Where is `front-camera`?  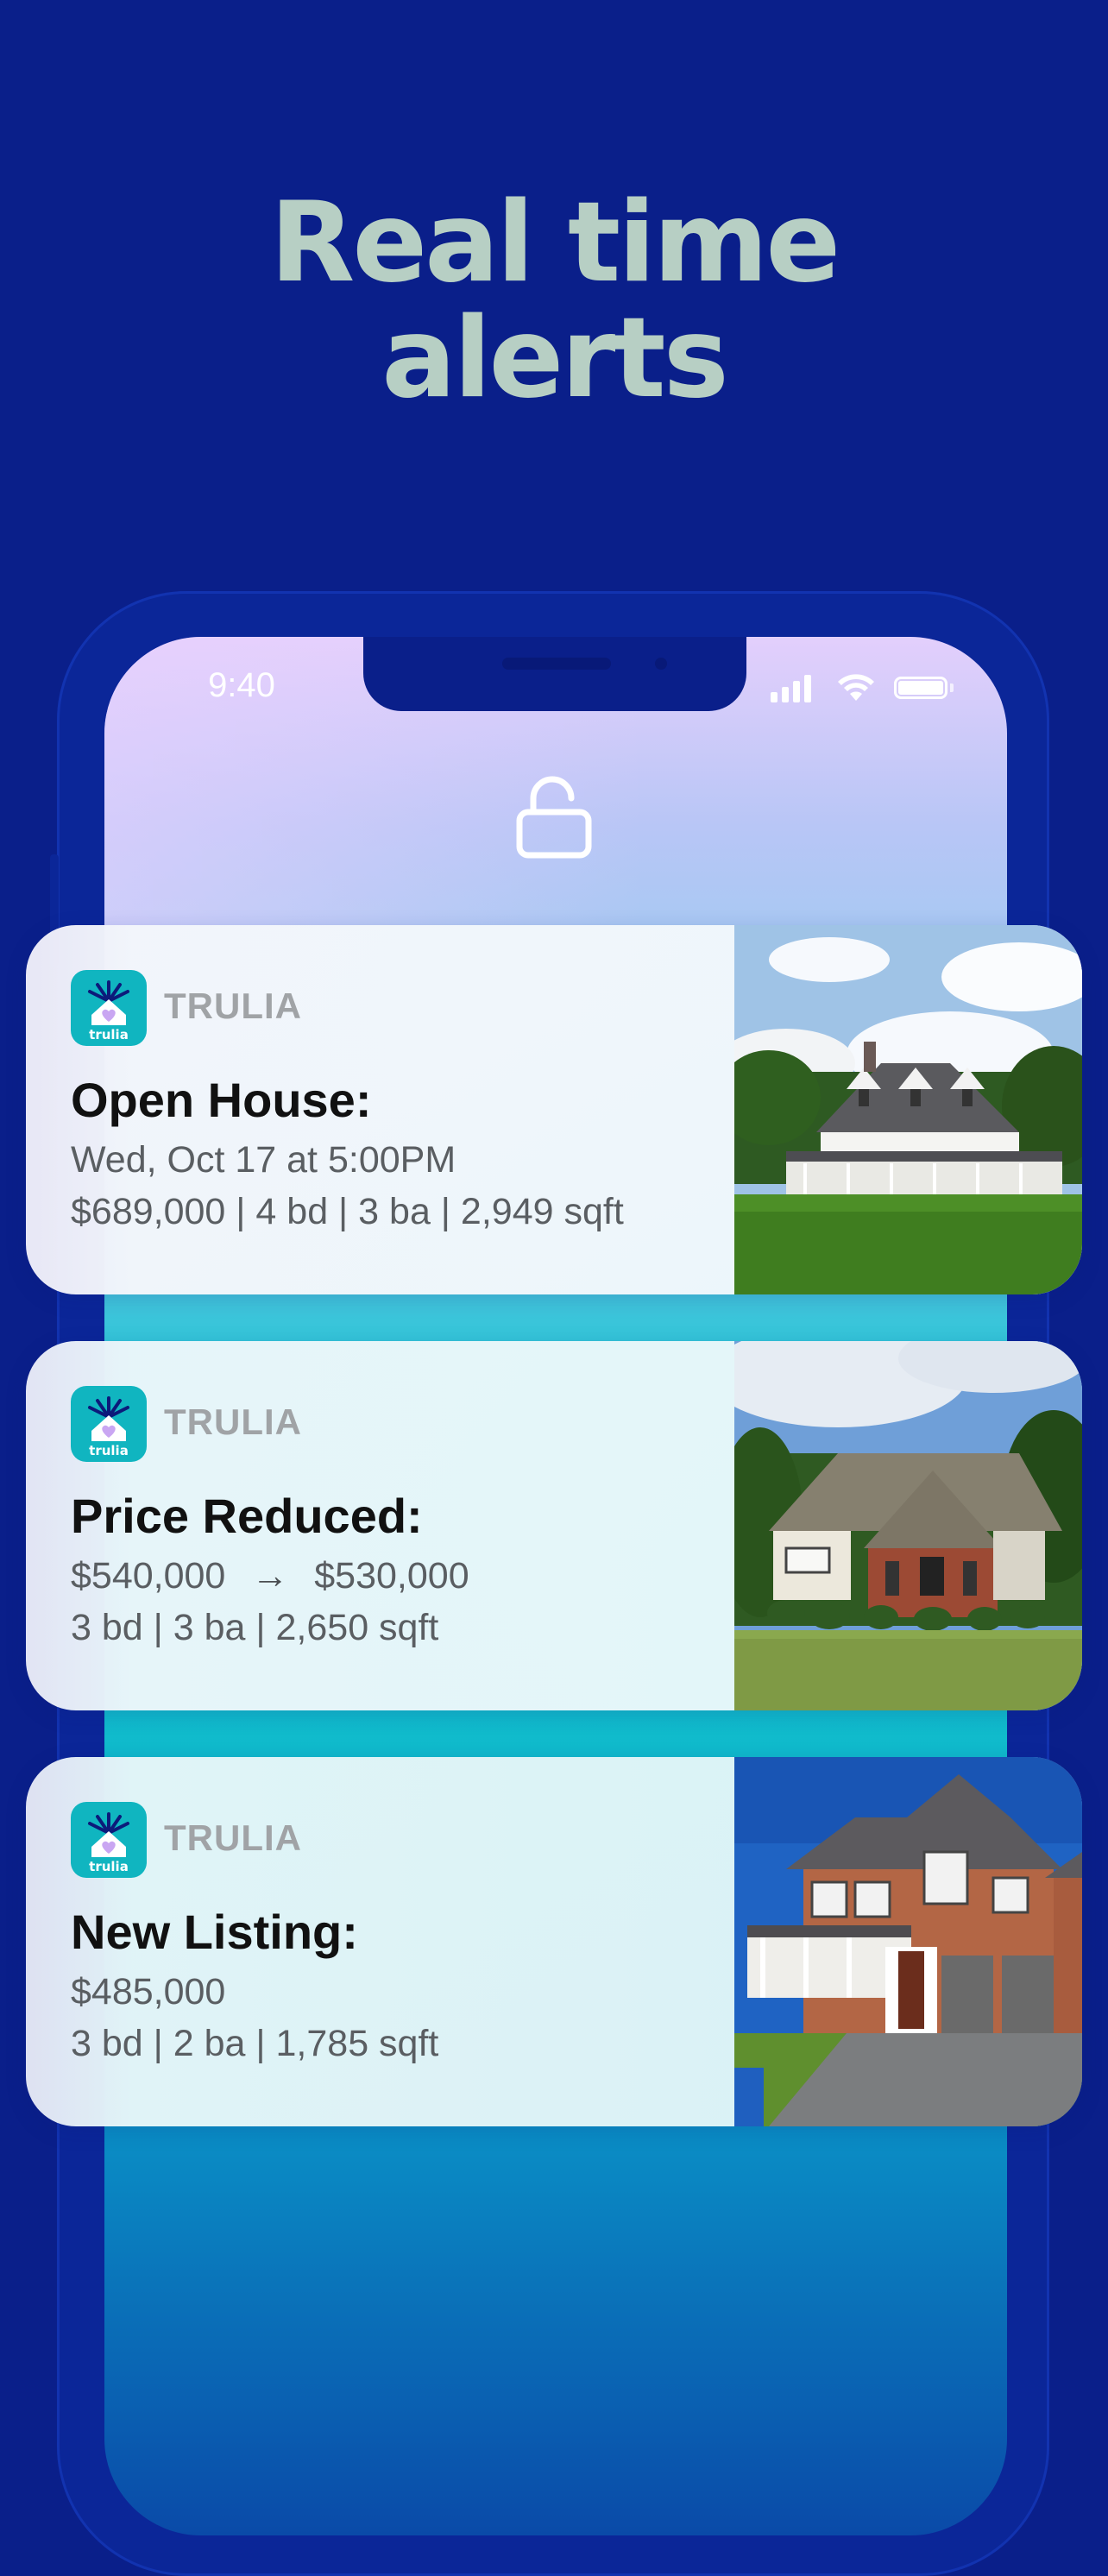 front-camera is located at coordinates (661, 664).